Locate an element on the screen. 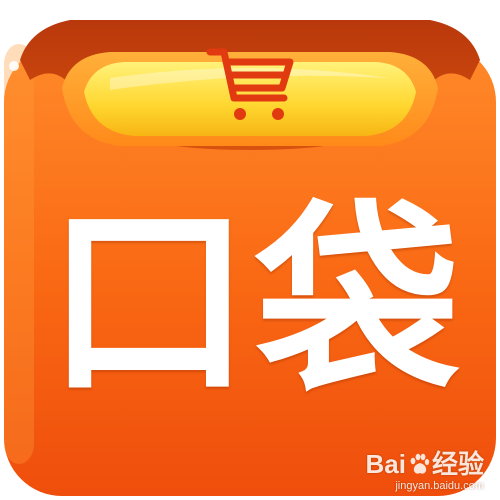 This screenshot has width=500, height=500. watermark-url: jingyan.baidu.com is located at coordinates (439, 486).